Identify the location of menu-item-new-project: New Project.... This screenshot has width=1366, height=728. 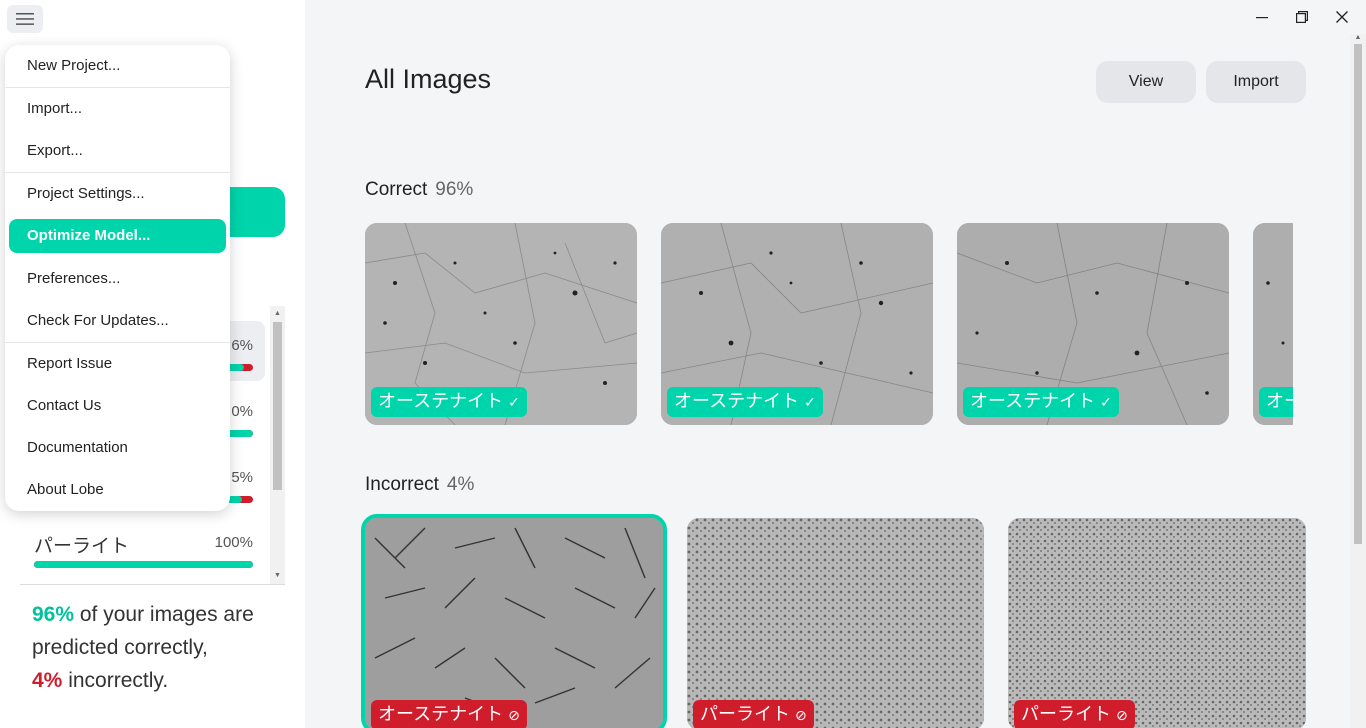
(117, 66).